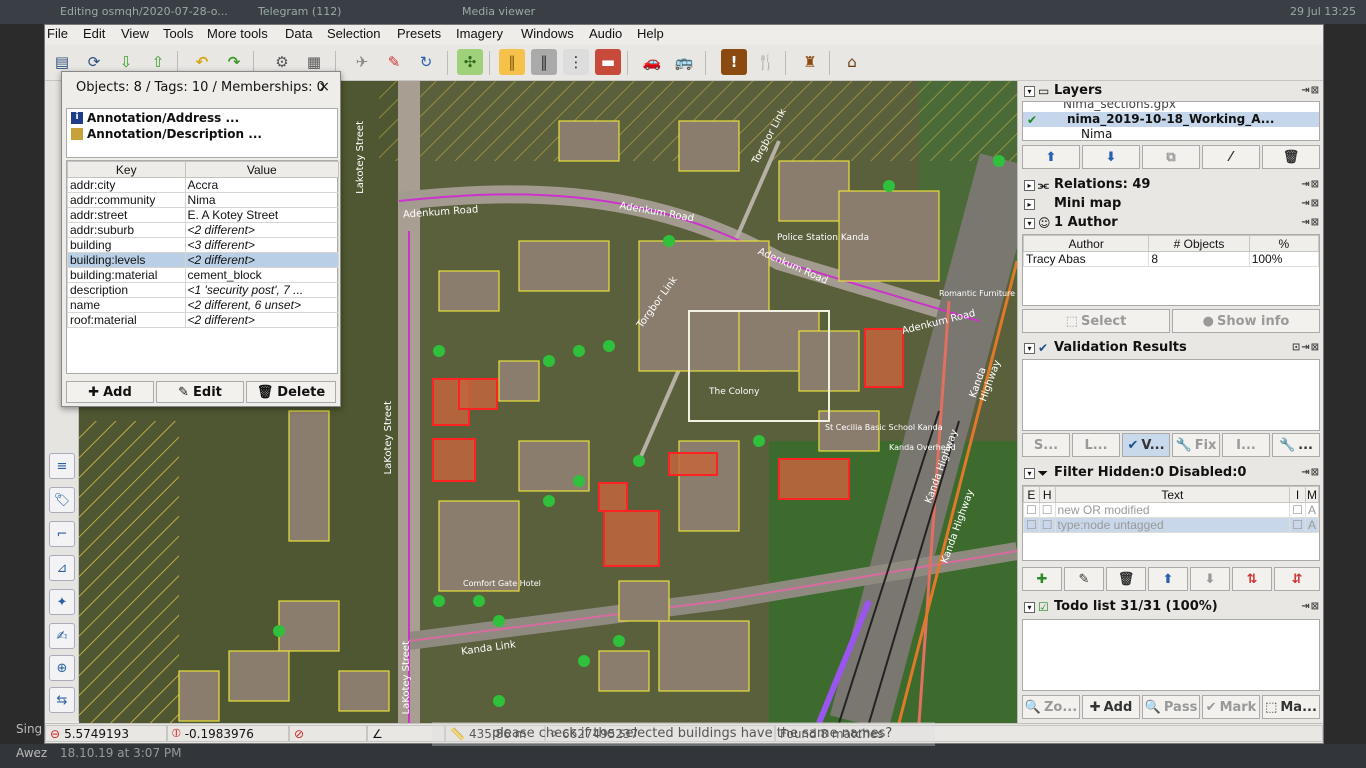  Describe the element at coordinates (1171, 186) in the screenshot. I see `relations-panel-header: ▸ ⫘ Relations: 49 ⇥⊠` at that location.